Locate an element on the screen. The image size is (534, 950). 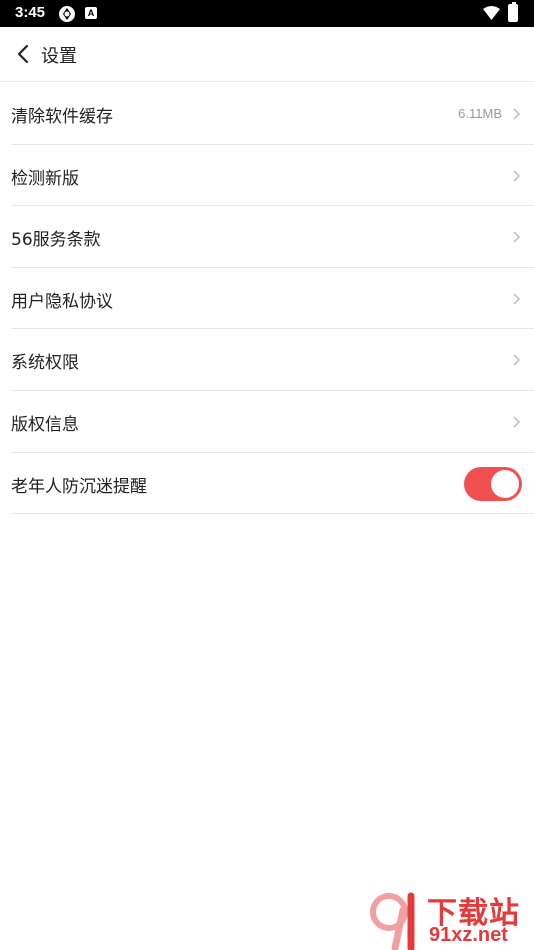
page-title: 设置 is located at coordinates (59, 56).